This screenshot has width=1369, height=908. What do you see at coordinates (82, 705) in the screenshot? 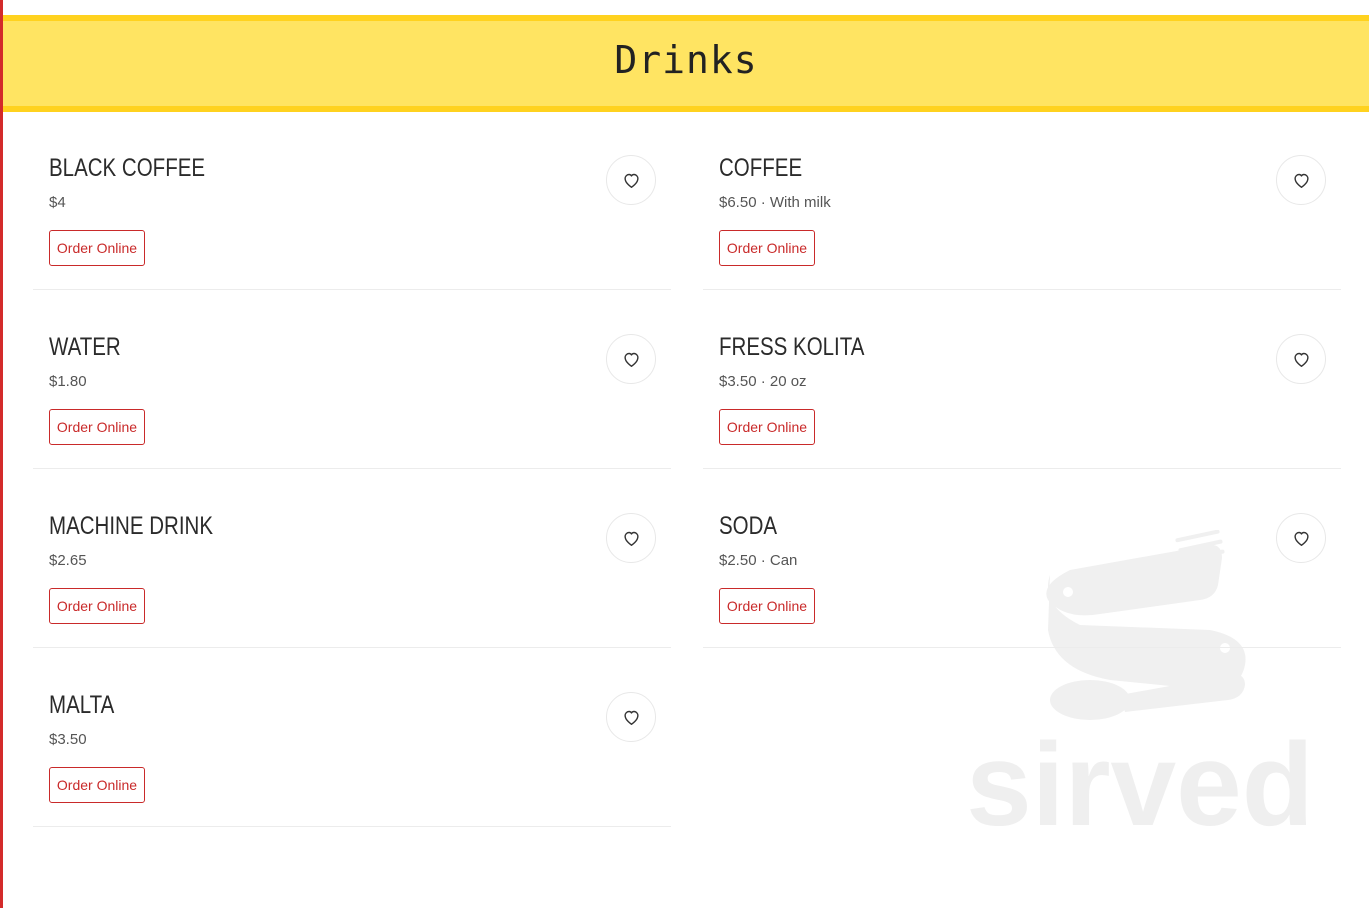
I see `item-name: MALTA` at bounding box center [82, 705].